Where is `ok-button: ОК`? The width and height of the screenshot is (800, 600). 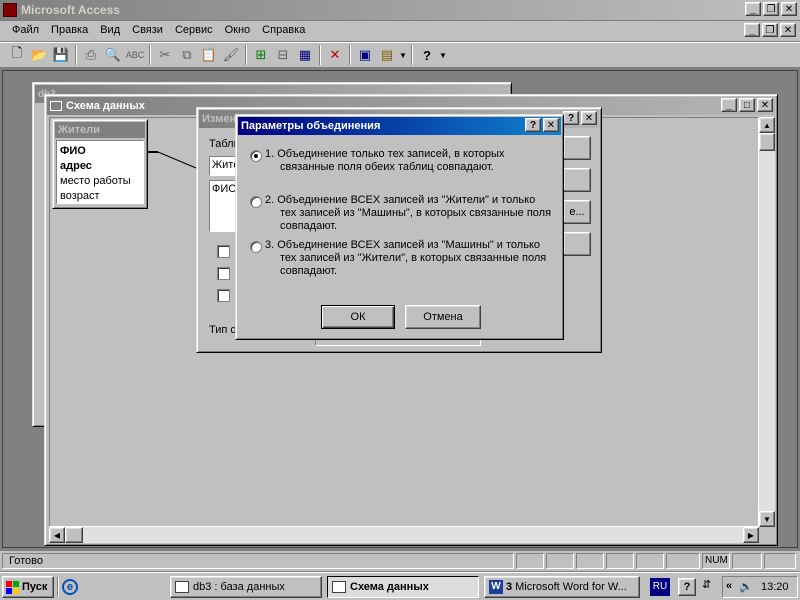
ok-button: ОК is located at coordinates (358, 317).